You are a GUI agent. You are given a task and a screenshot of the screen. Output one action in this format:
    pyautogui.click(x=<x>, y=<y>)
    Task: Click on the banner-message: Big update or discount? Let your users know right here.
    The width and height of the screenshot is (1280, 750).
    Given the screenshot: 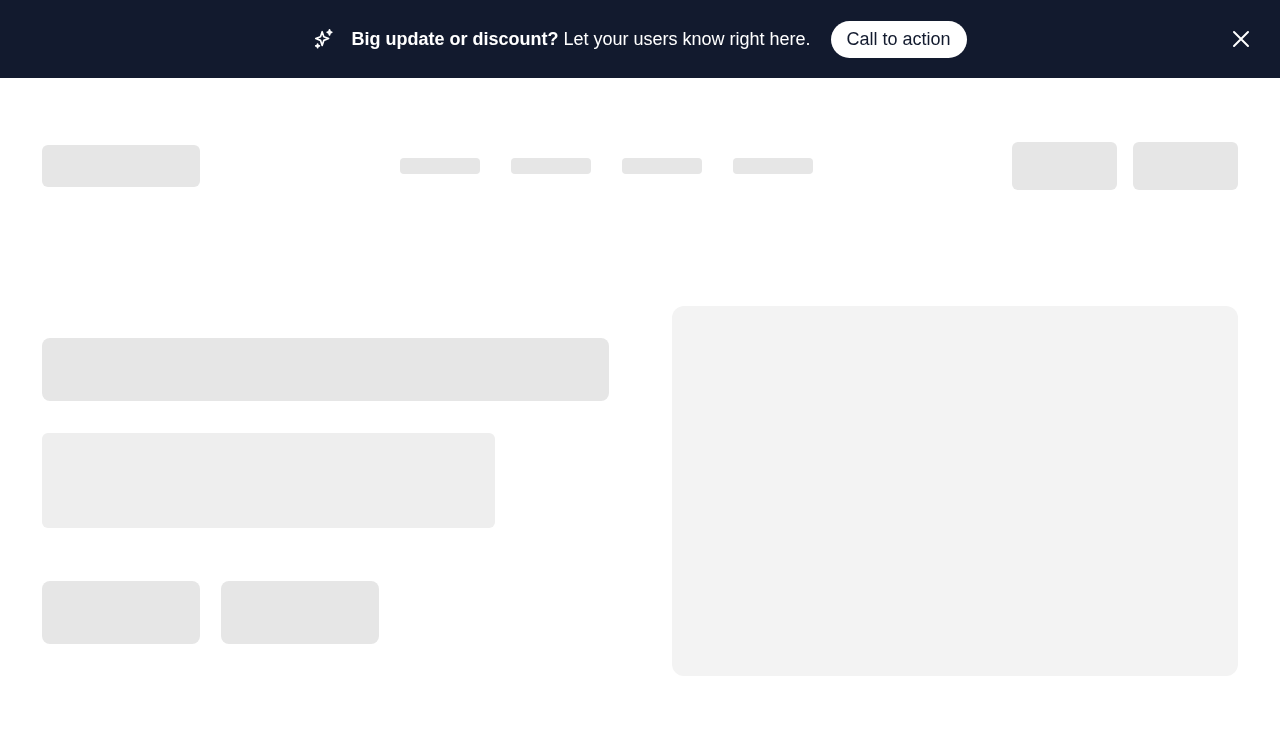 What is the action you would take?
    pyautogui.click(x=581, y=39)
    